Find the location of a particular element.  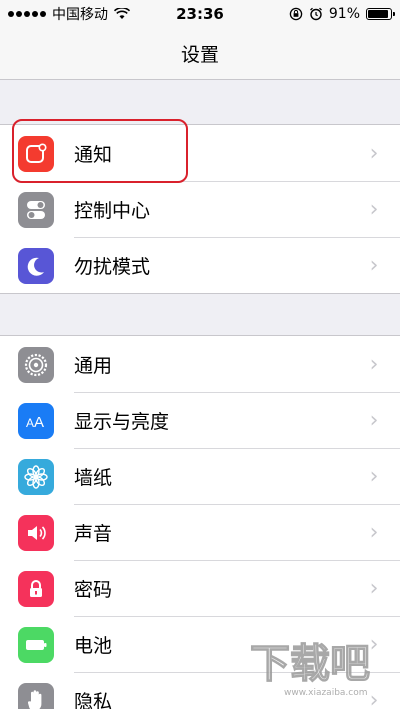

speaker-icon is located at coordinates (36, 533).